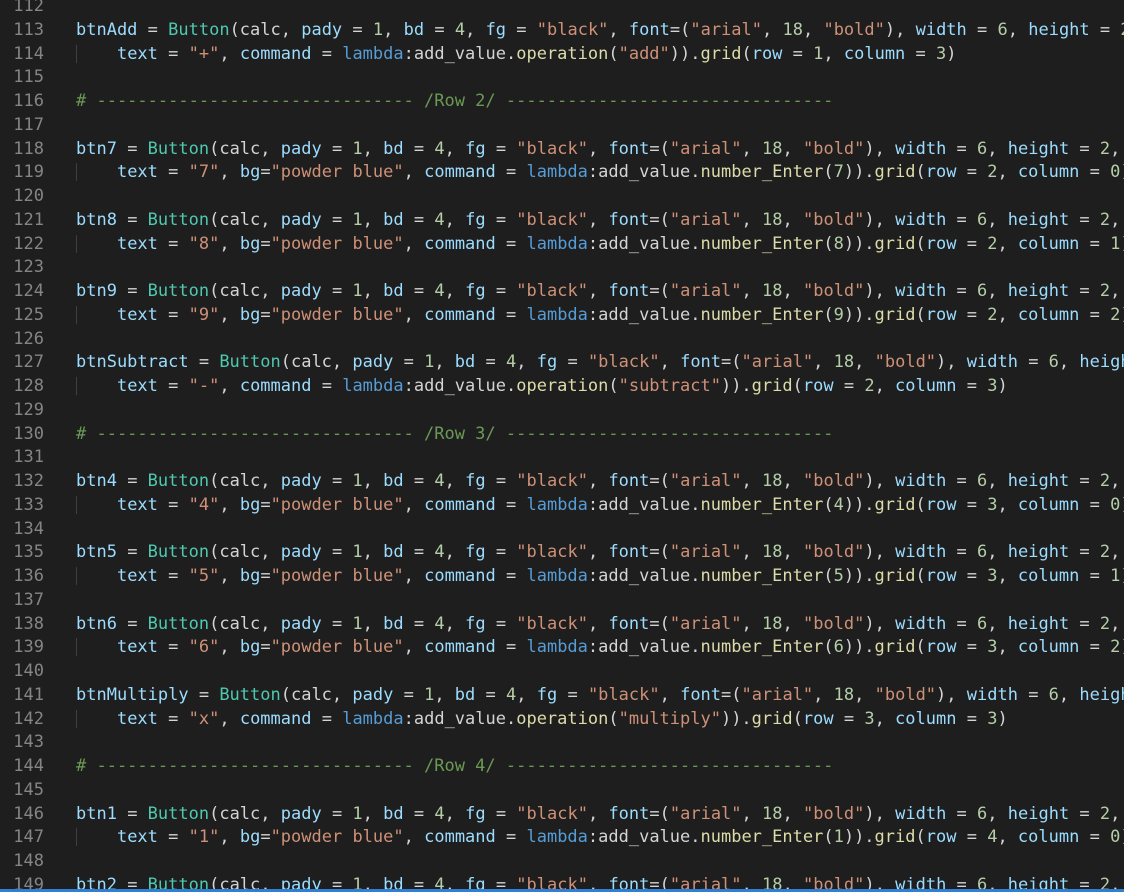  What do you see at coordinates (562, 77) in the screenshot?
I see `code-line: 115` at bounding box center [562, 77].